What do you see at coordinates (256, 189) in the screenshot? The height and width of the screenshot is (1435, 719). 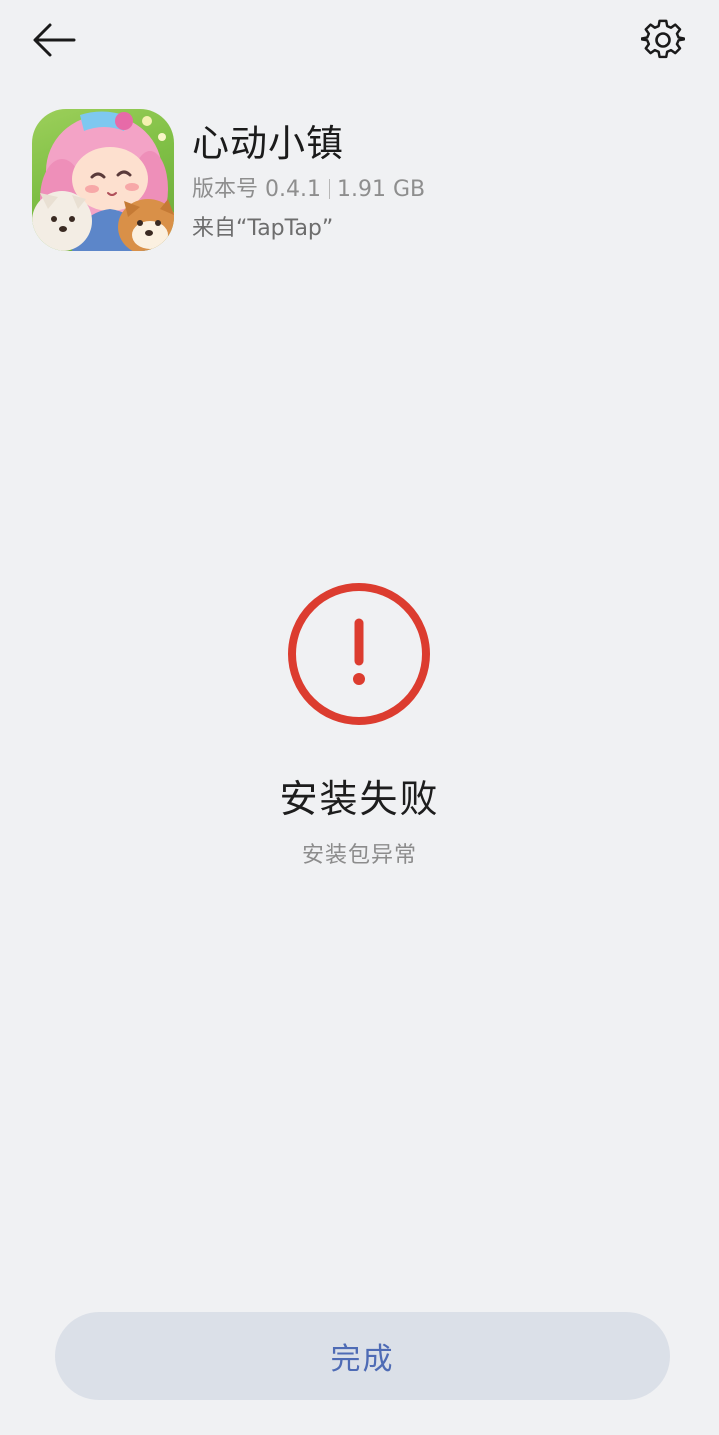 I see `app-version: 版本号 0.4.1` at bounding box center [256, 189].